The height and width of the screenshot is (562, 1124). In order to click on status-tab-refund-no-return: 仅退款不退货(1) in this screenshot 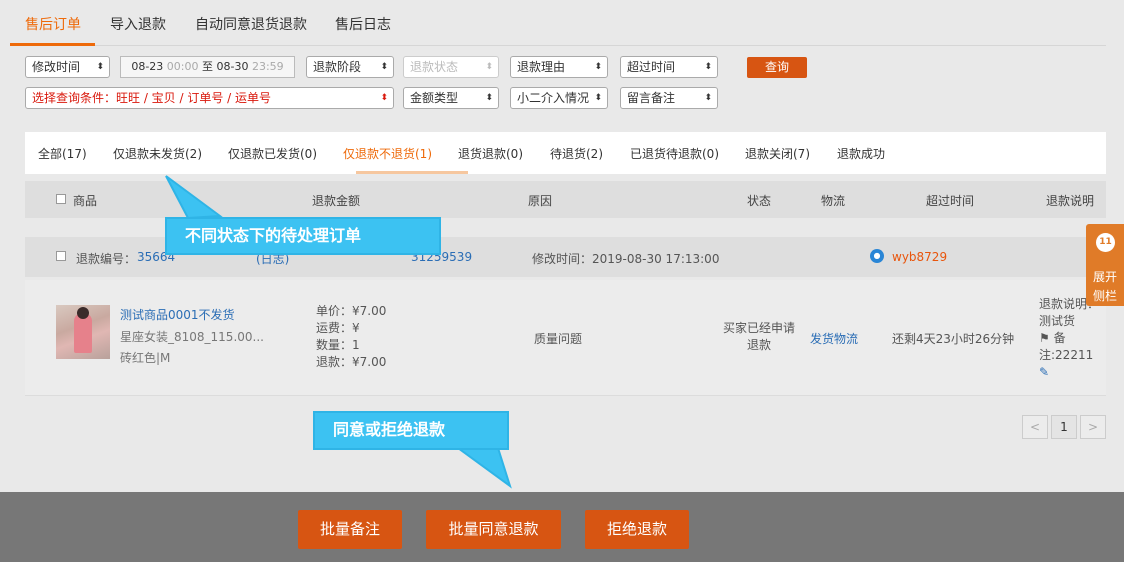, I will do `click(387, 153)`.